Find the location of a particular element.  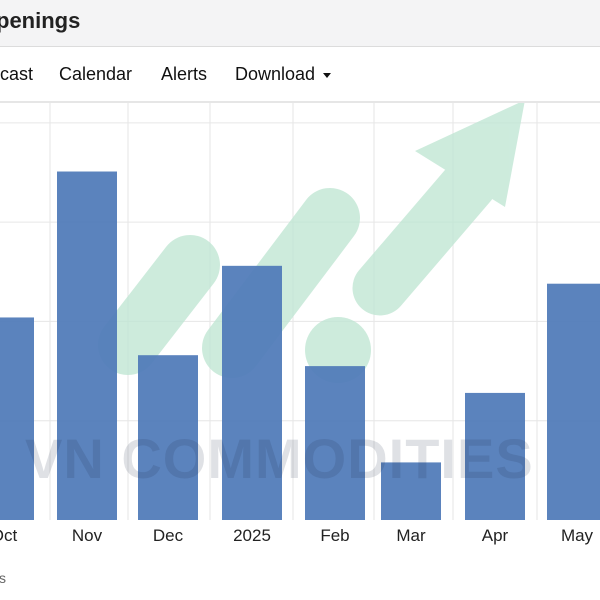

x-tick-label: May is located at coordinates (577, 535).